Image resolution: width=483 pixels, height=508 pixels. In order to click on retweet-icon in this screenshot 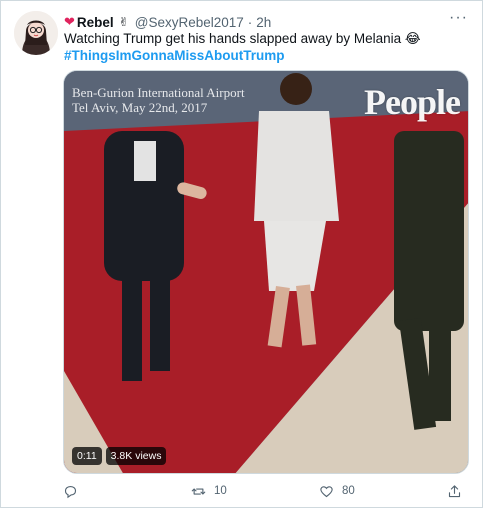, I will do `click(198, 491)`.